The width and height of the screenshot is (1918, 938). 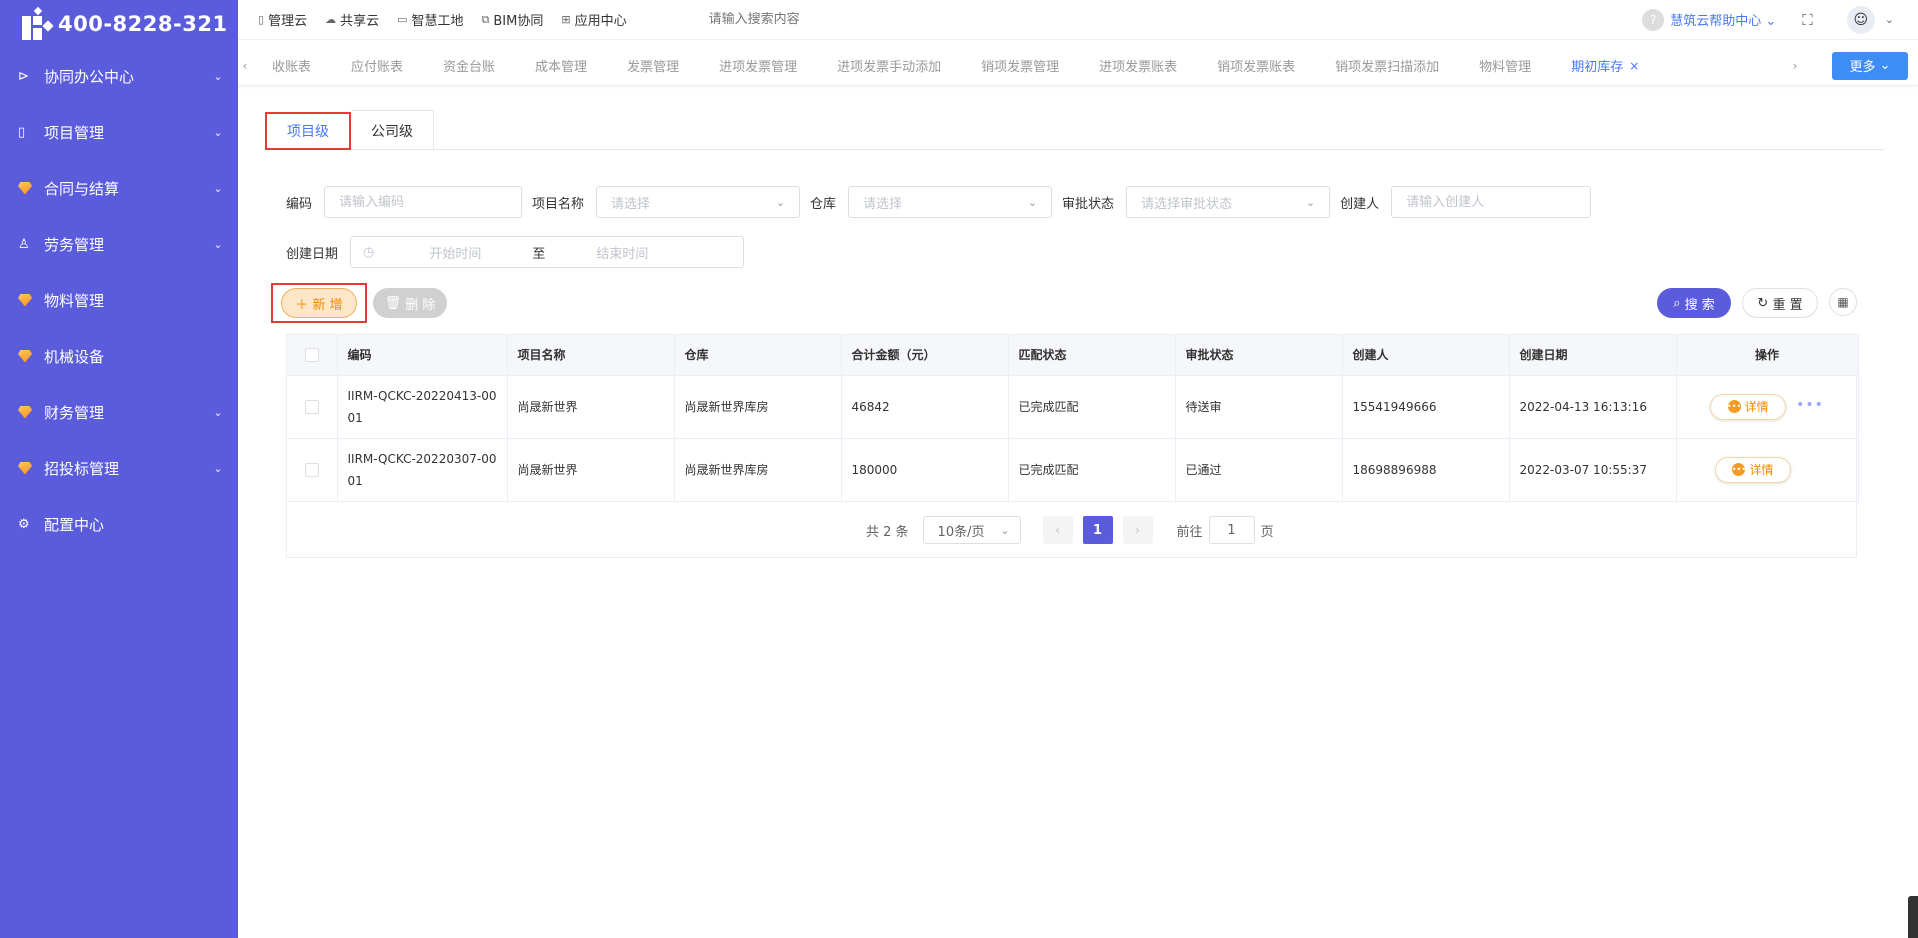 What do you see at coordinates (402, 19) in the screenshot?
I see `monitor-icon: ▭` at bounding box center [402, 19].